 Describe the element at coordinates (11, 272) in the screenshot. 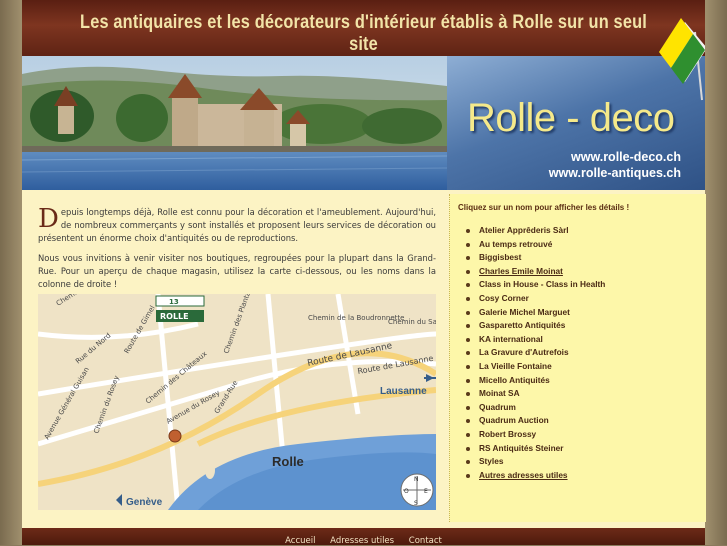

I see `page-side-left` at that location.